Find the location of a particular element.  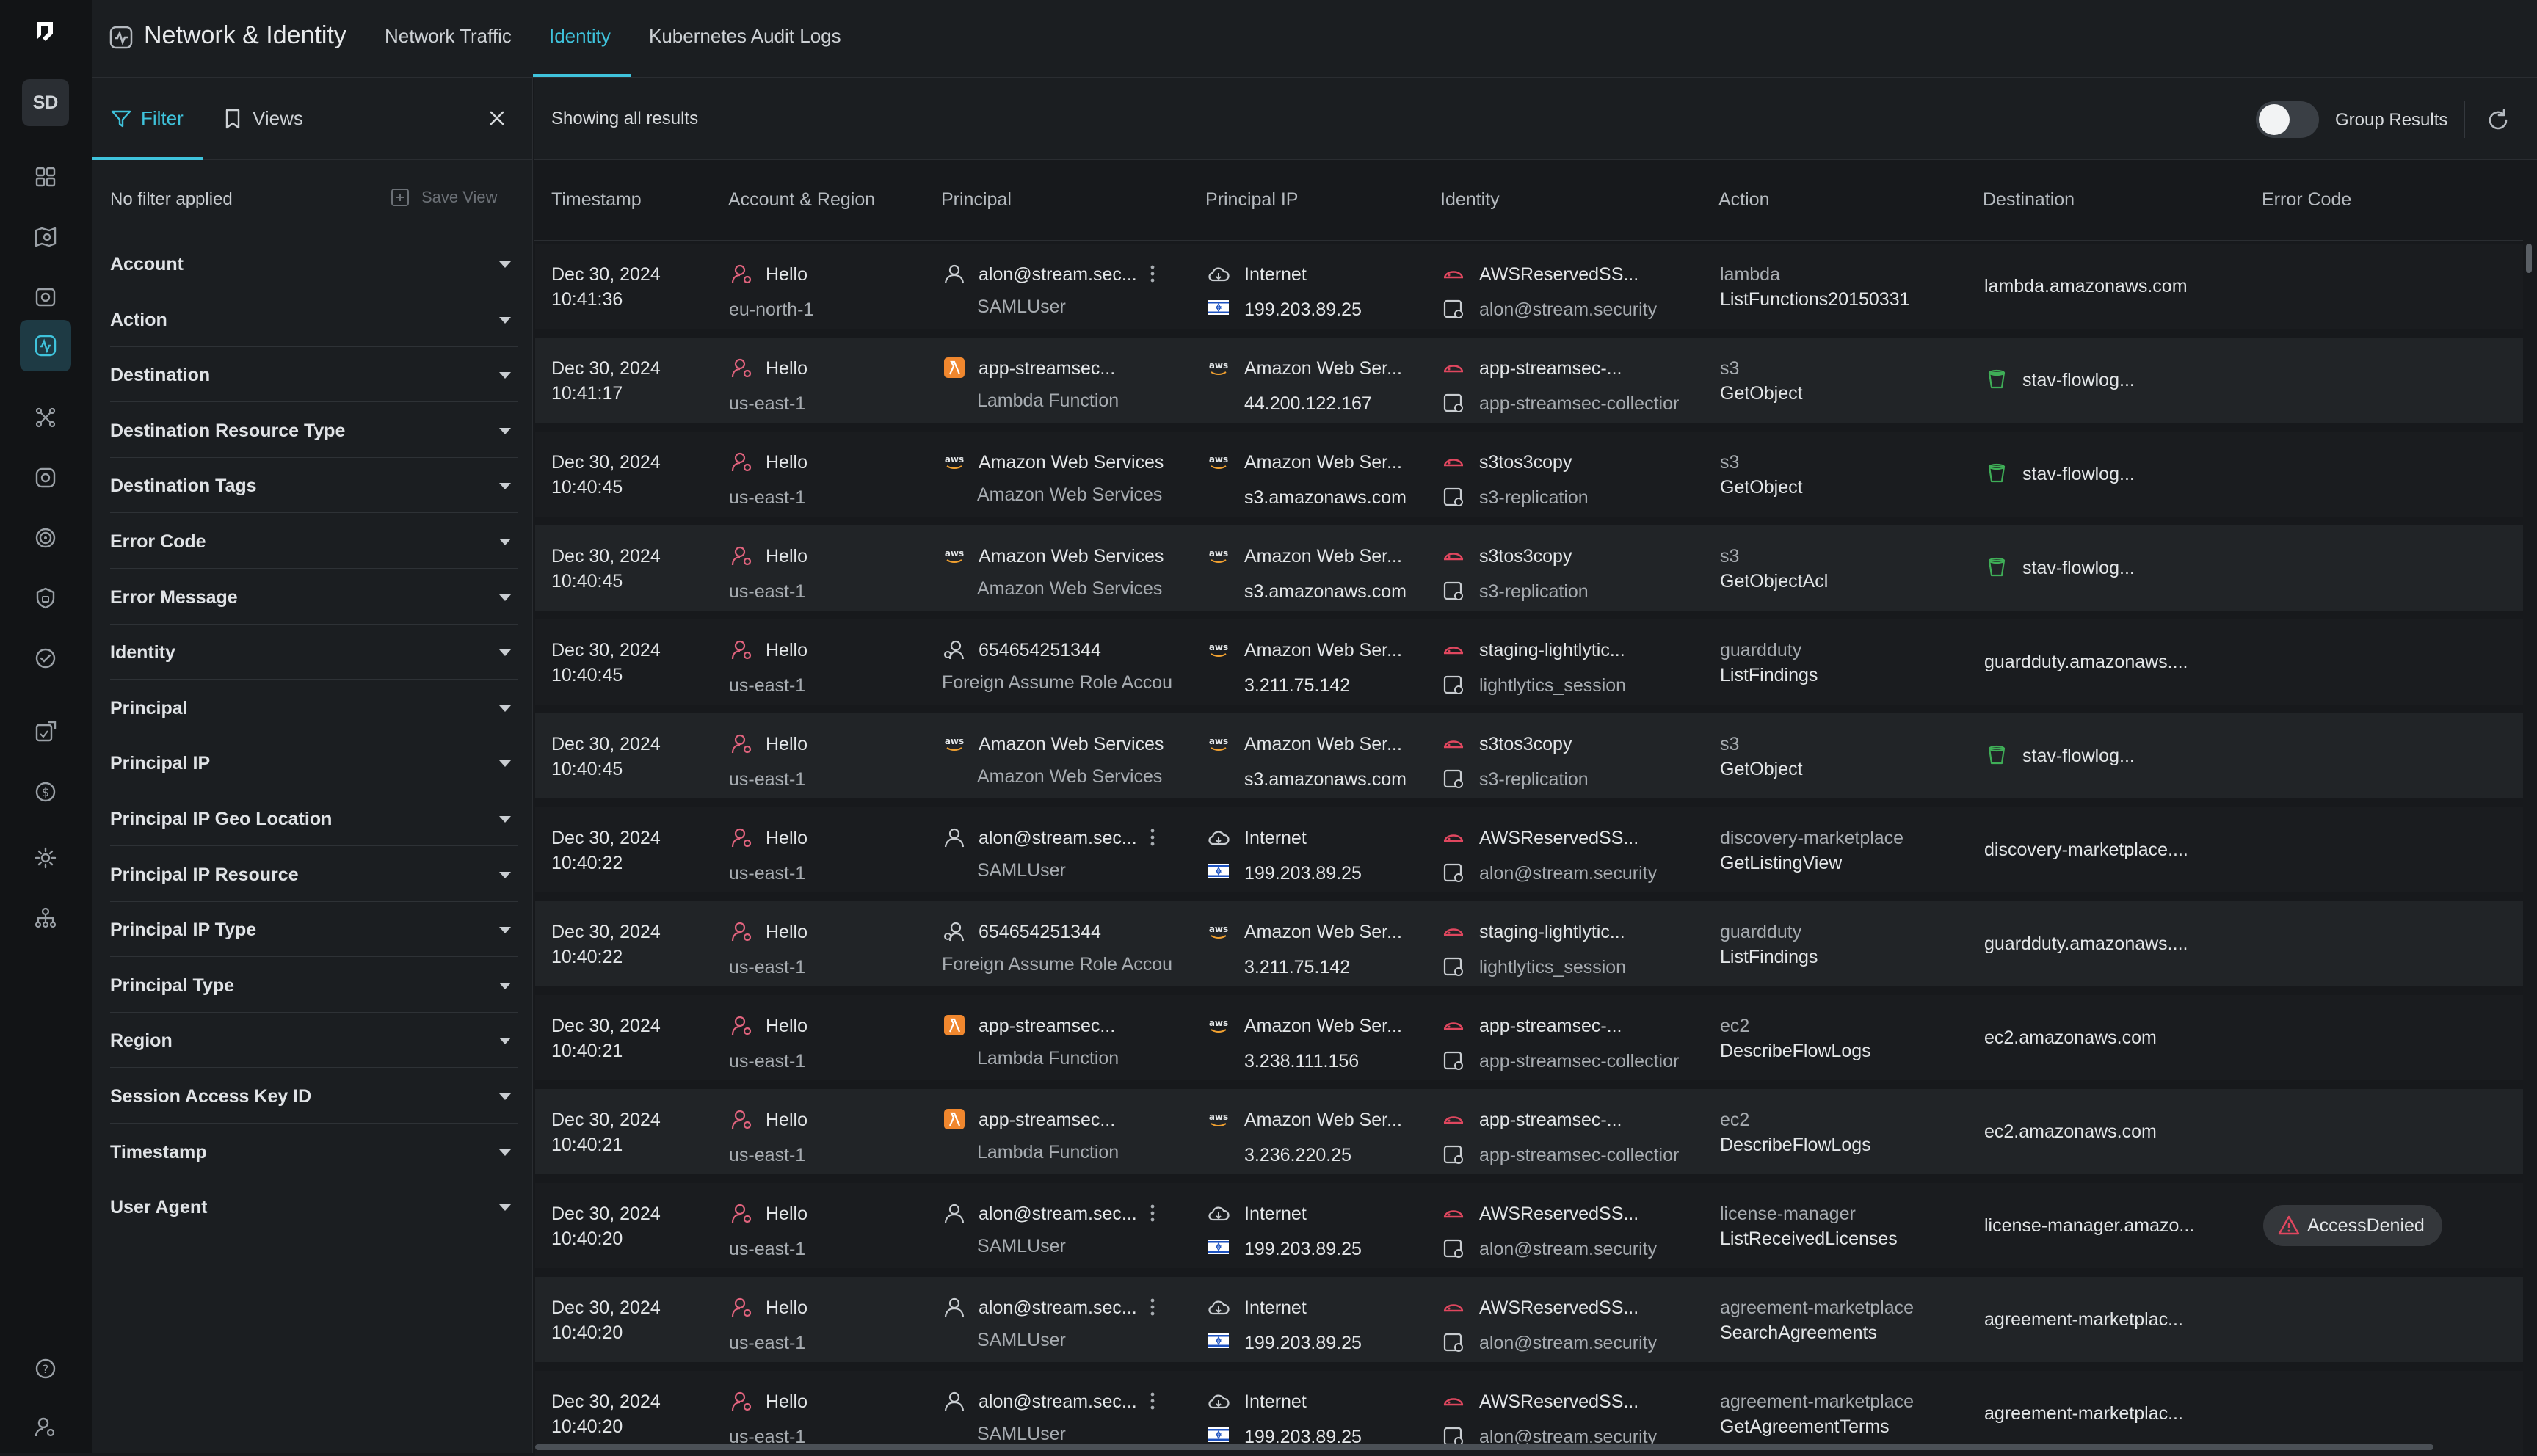

column-header-error-code: Error Code is located at coordinates (2306, 200).